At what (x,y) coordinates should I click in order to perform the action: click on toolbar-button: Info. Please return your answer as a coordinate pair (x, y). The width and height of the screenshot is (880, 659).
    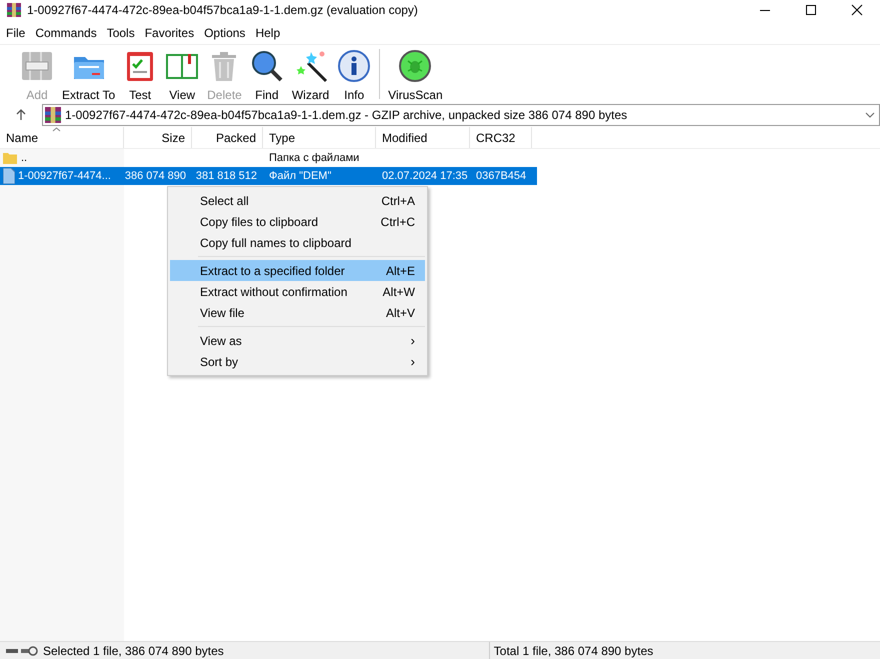
    Looking at the image, I should click on (354, 76).